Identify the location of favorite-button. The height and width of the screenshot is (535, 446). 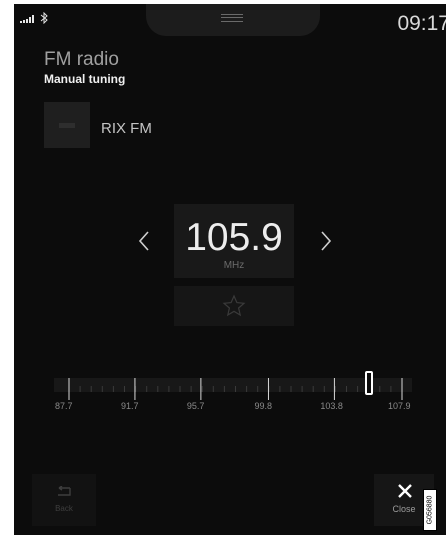
(234, 306).